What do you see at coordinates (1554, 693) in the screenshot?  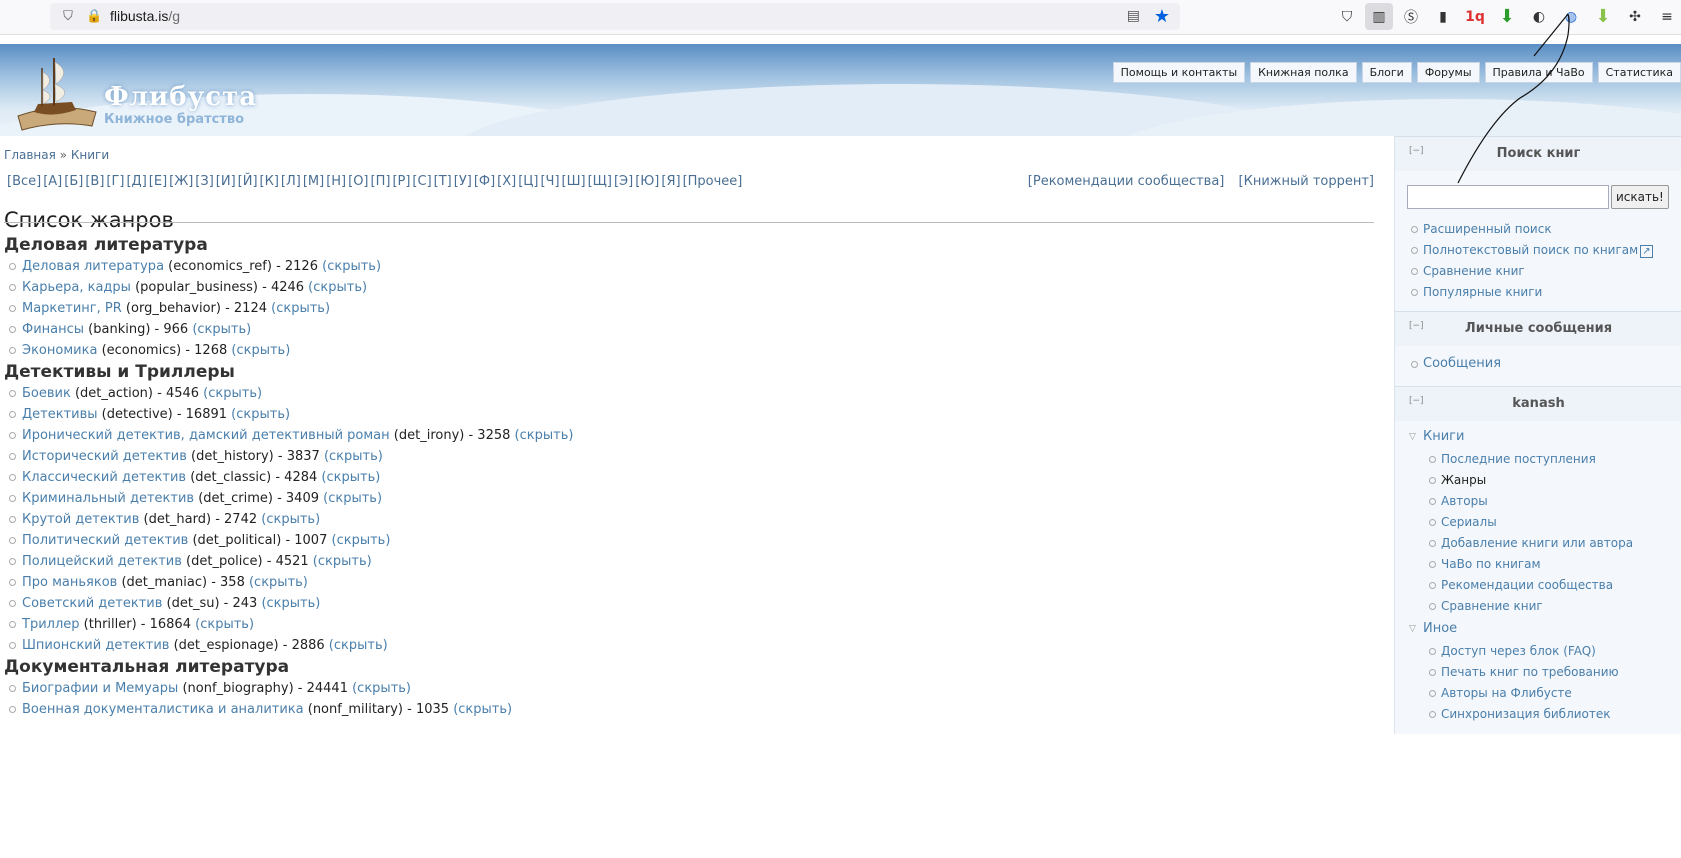 I see `other-menu-item: Авторы на Флибусте` at bounding box center [1554, 693].